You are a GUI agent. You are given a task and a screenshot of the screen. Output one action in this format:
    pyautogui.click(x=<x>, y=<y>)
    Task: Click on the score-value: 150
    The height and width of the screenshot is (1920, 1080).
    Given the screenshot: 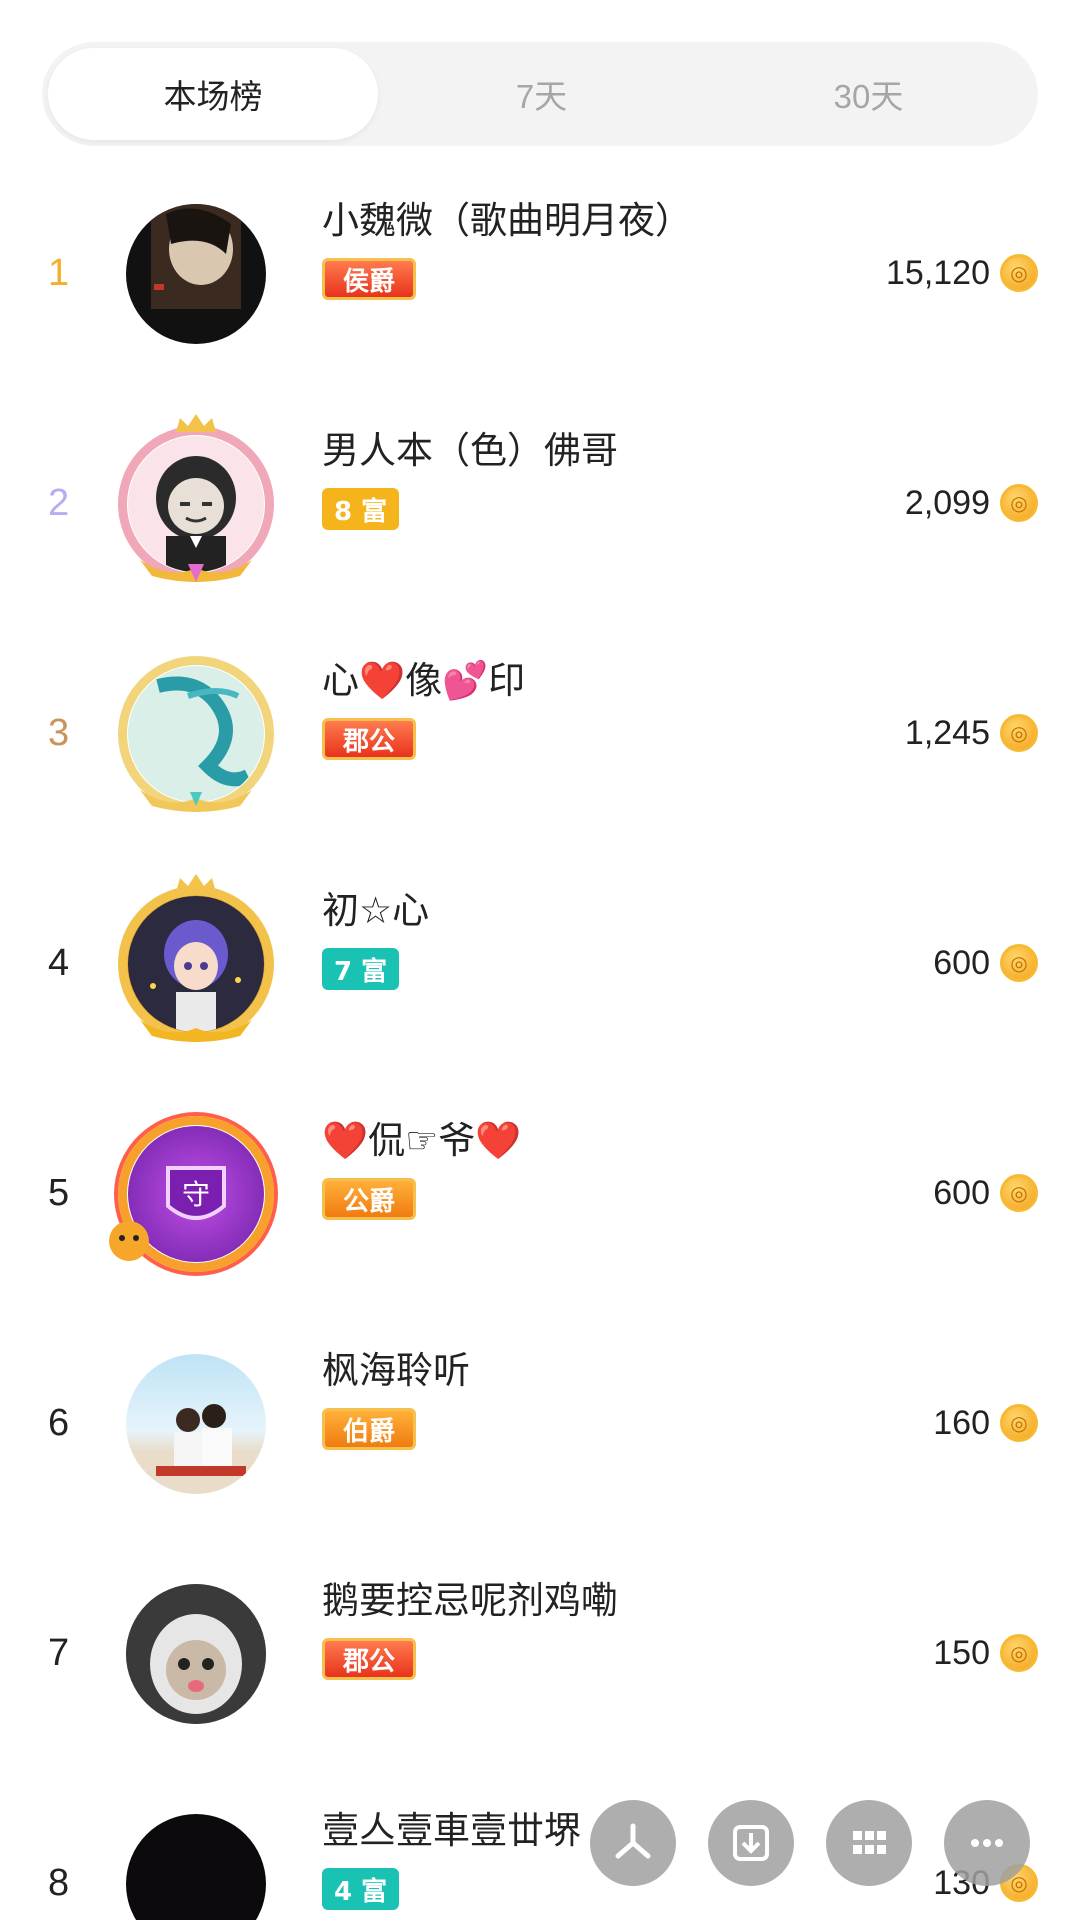 What is the action you would take?
    pyautogui.click(x=961, y=1652)
    